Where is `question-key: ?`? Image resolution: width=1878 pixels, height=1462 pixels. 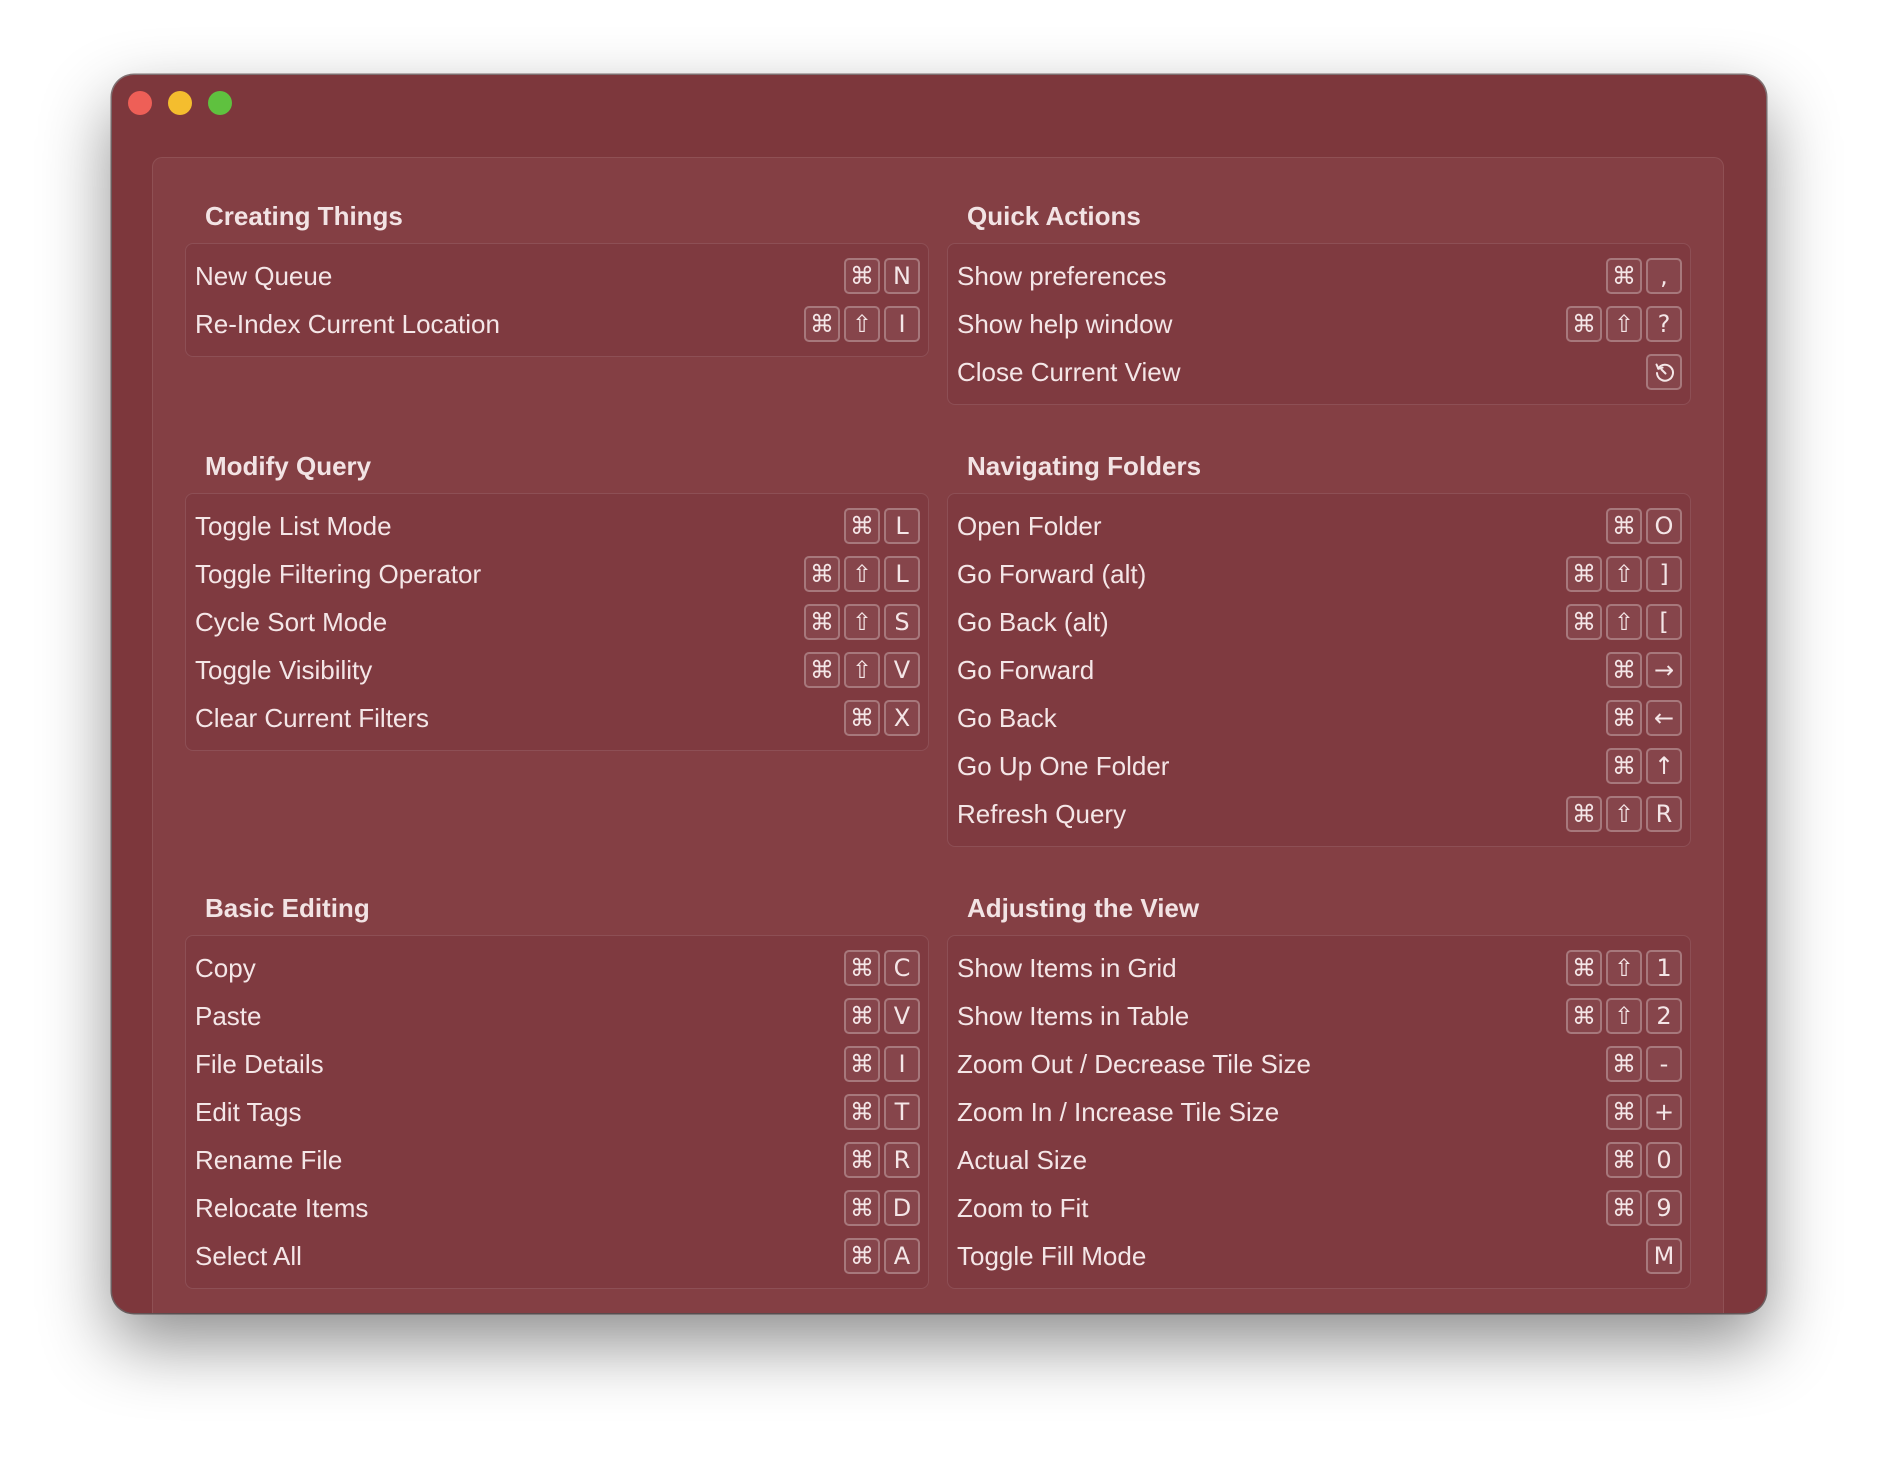
question-key: ? is located at coordinates (1664, 324).